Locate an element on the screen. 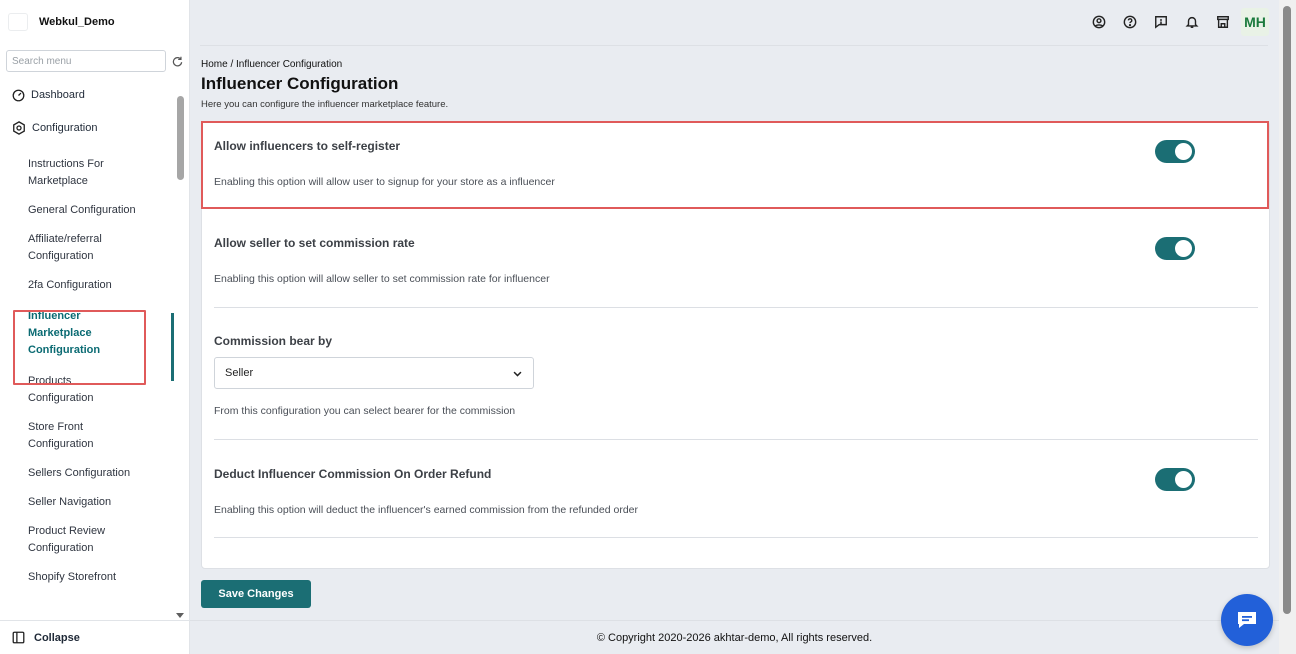 Image resolution: width=1296 pixels, height=654 pixels. active-item-indicator is located at coordinates (172, 347).